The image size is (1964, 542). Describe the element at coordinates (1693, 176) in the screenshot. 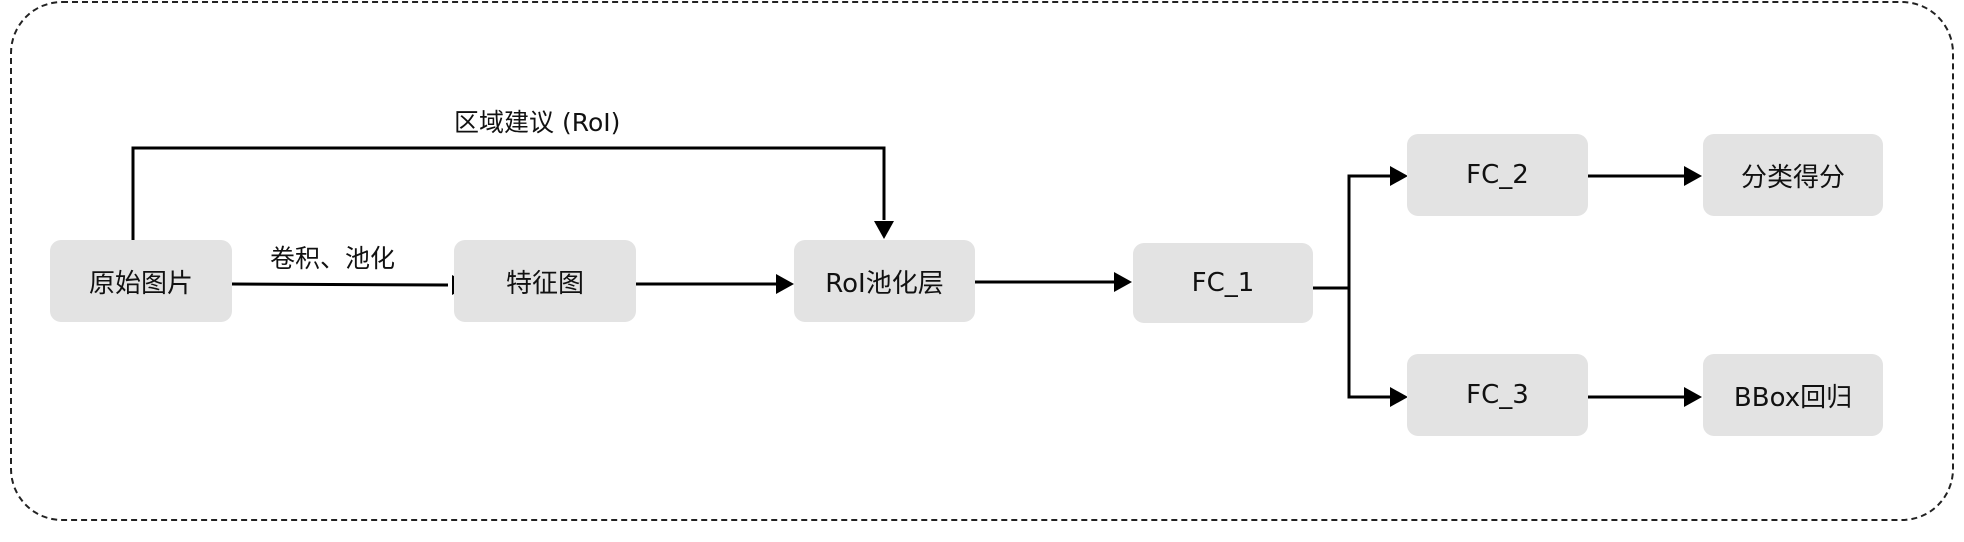

I see `arrowhead-score` at that location.